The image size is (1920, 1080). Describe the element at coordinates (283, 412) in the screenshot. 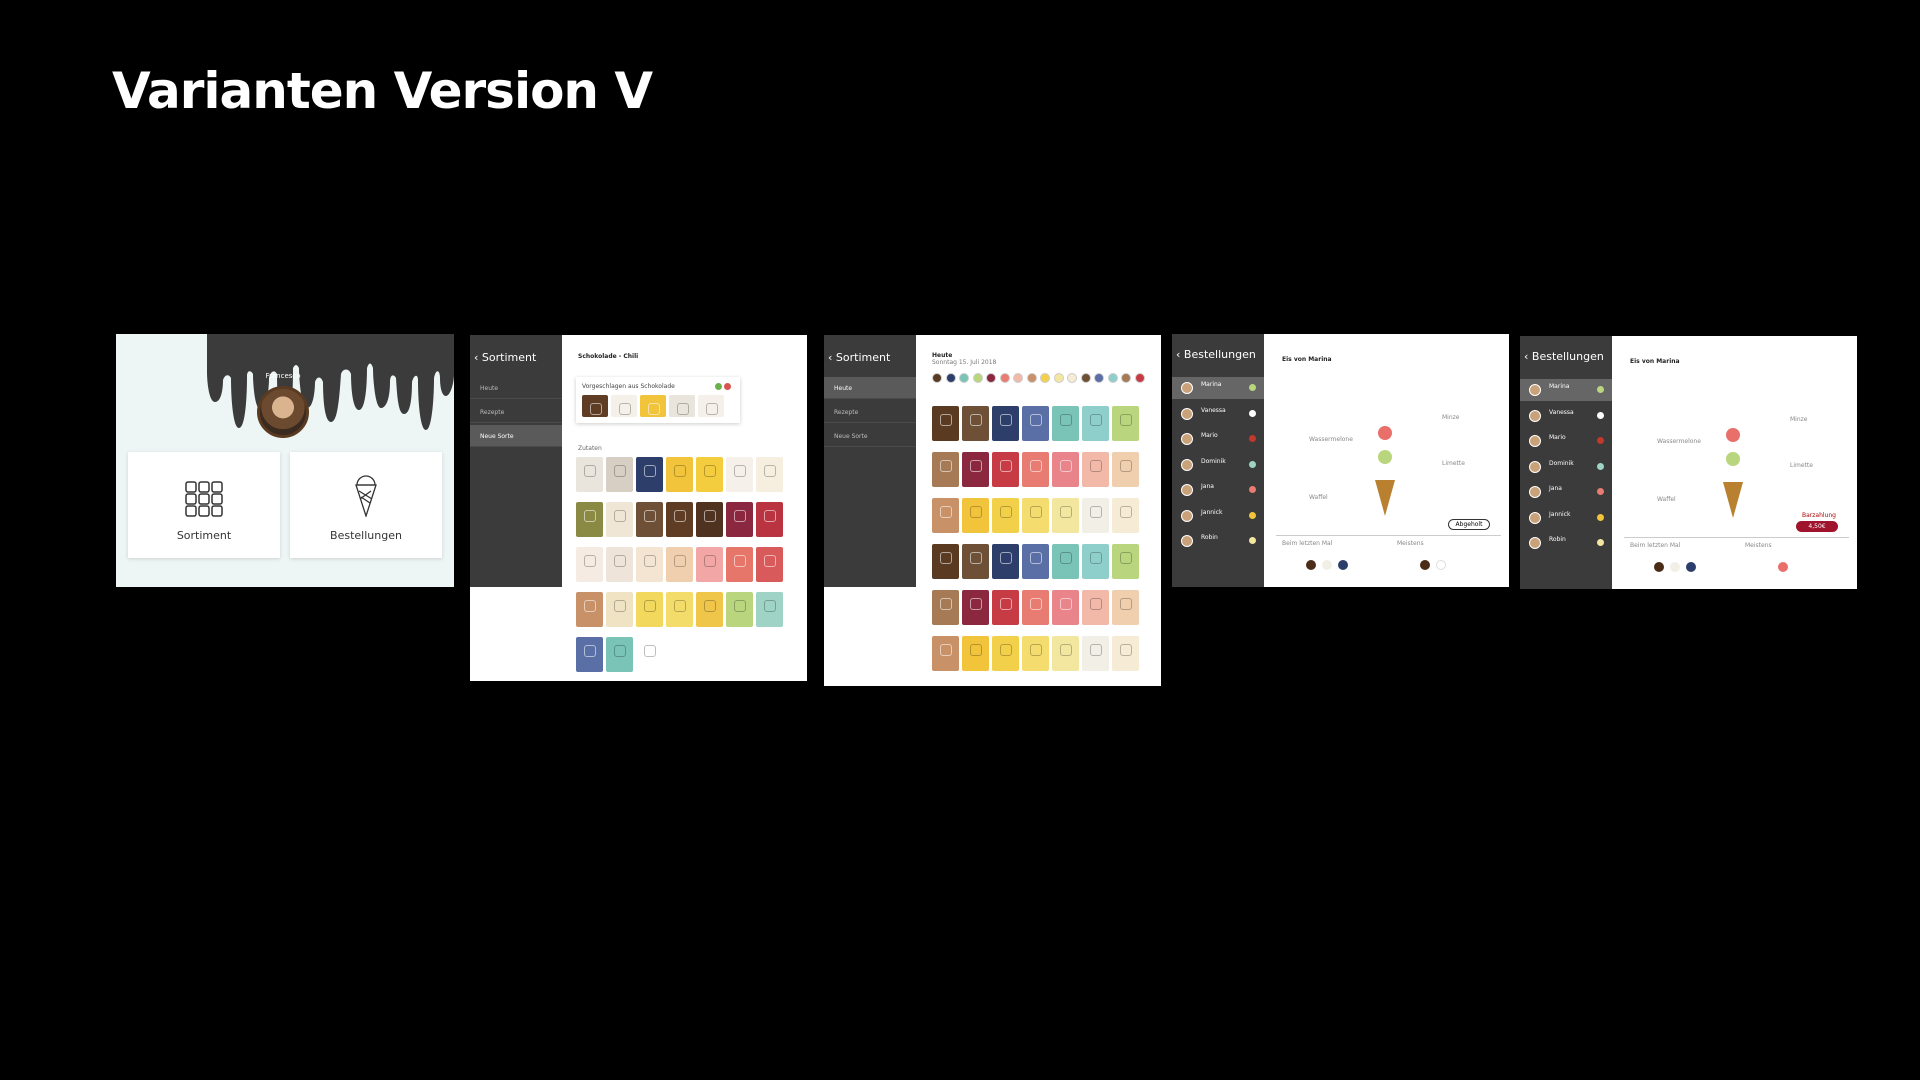

I see `user-avatar` at that location.